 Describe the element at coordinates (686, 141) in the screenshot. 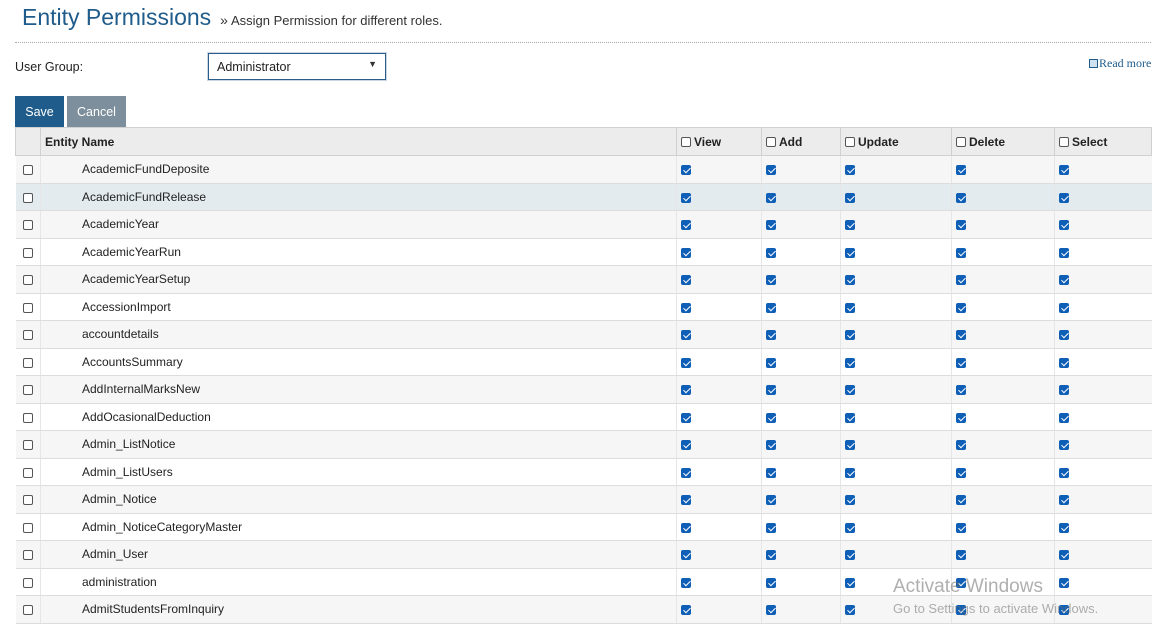

I see `select-all-view-checkbox` at that location.